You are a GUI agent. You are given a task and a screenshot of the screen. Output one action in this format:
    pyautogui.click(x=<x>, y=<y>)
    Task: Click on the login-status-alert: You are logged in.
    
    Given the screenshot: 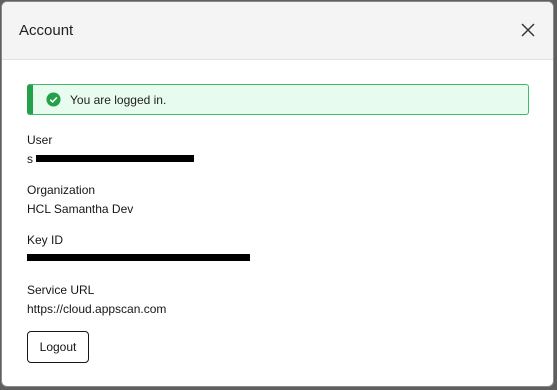 What is the action you would take?
    pyautogui.click(x=278, y=99)
    